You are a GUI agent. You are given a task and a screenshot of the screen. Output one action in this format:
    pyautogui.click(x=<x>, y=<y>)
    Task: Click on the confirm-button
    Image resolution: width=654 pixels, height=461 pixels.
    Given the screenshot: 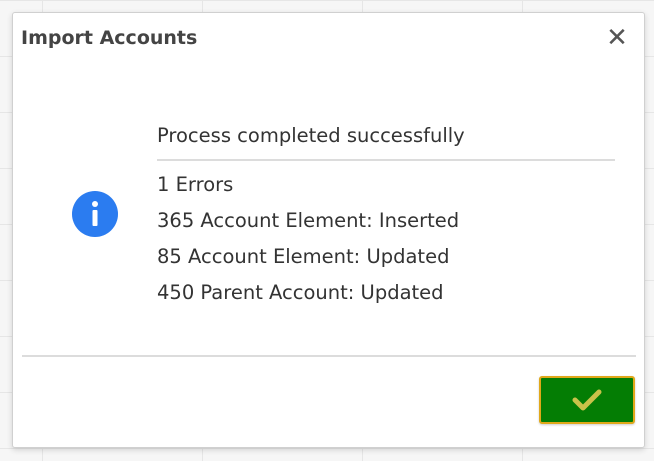 What is the action you would take?
    pyautogui.click(x=587, y=400)
    